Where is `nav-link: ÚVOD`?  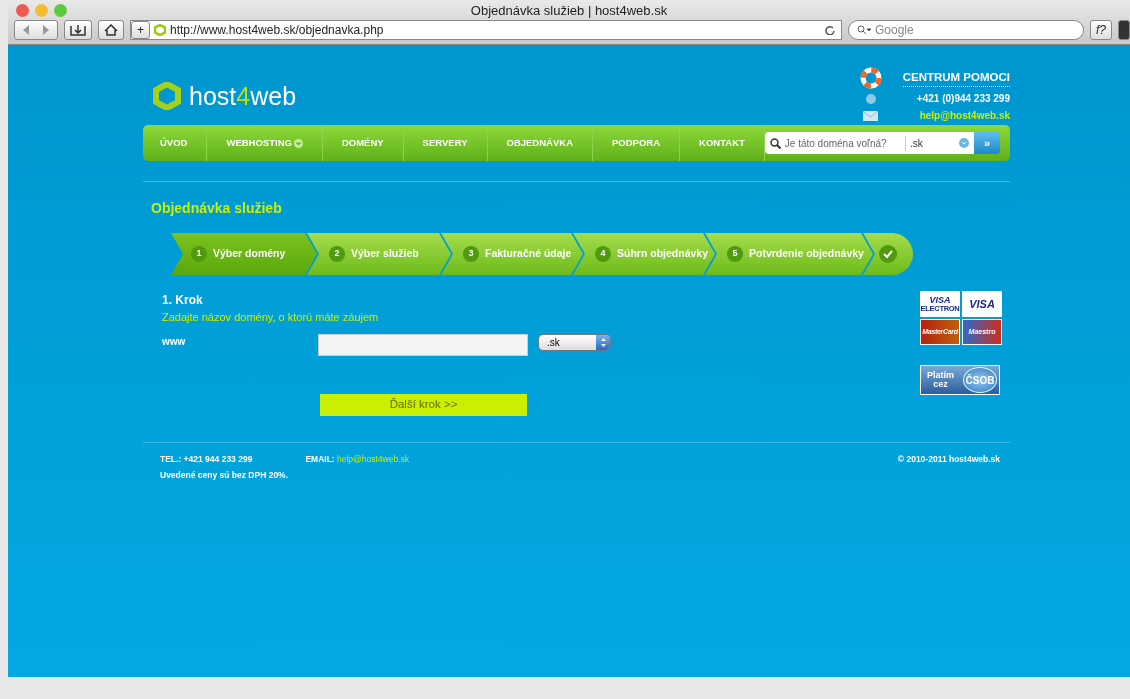 nav-link: ÚVOD is located at coordinates (175, 143).